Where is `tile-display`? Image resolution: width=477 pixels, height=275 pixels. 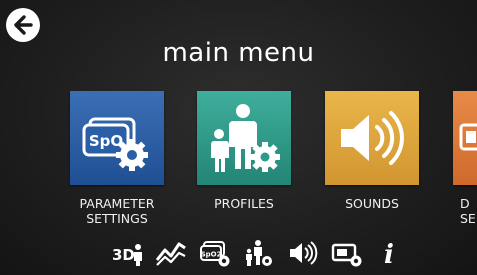
tile-display is located at coordinates (465, 138).